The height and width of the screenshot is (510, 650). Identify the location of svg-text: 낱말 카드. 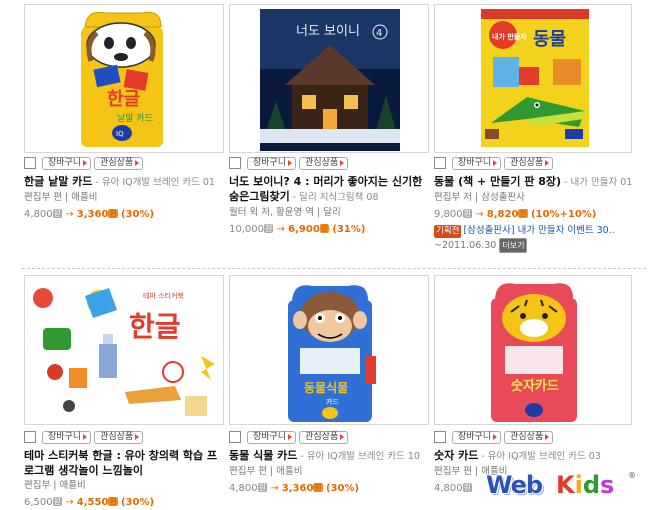
(135, 118).